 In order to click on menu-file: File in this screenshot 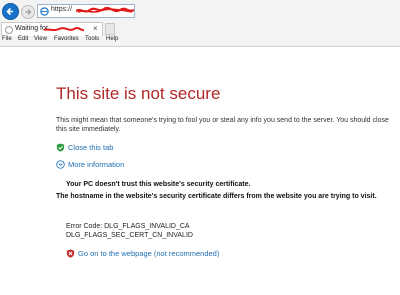, I will do `click(7, 39)`.